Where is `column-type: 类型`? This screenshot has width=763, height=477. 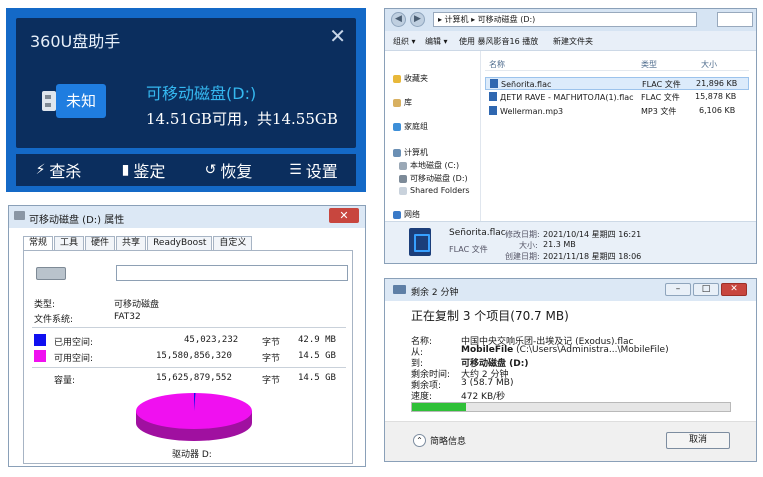 column-type: 类型 is located at coordinates (649, 64).